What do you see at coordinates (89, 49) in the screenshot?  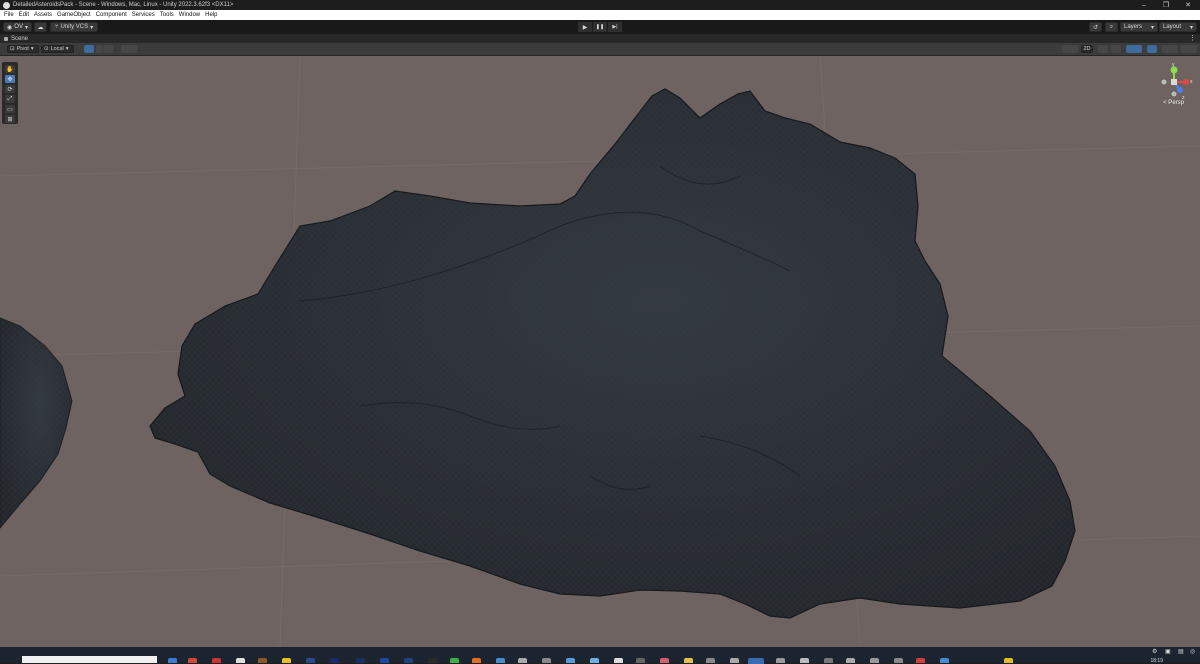 I see `grid-snap-toggle` at bounding box center [89, 49].